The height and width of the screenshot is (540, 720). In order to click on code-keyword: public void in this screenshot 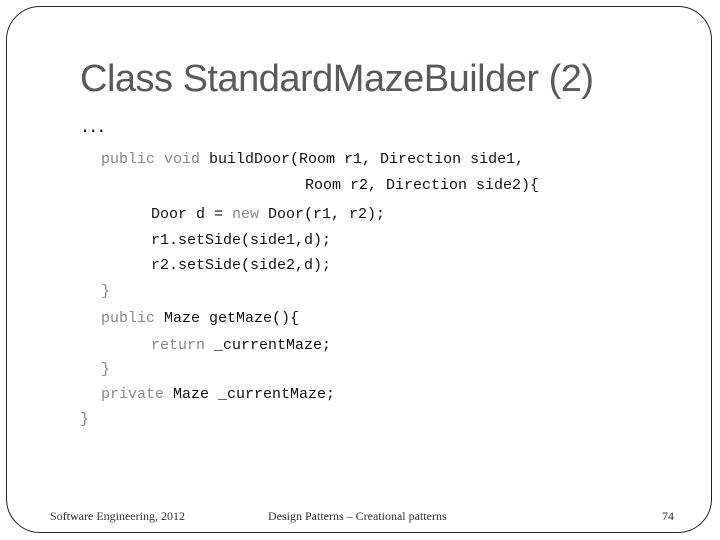, I will do `click(155, 159)`.